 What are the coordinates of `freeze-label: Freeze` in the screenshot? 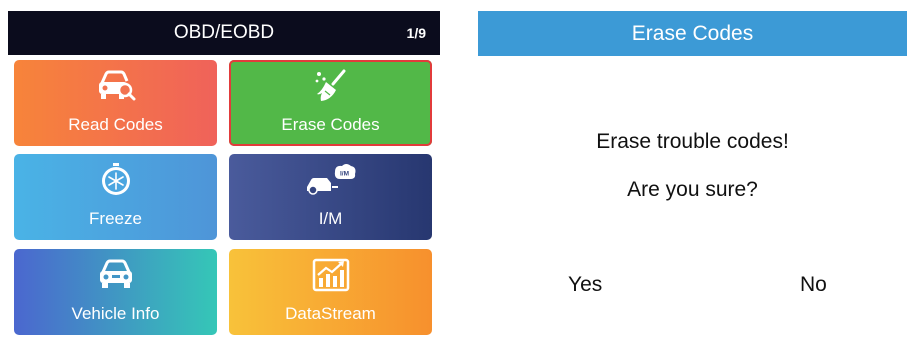 It's located at (115, 218).